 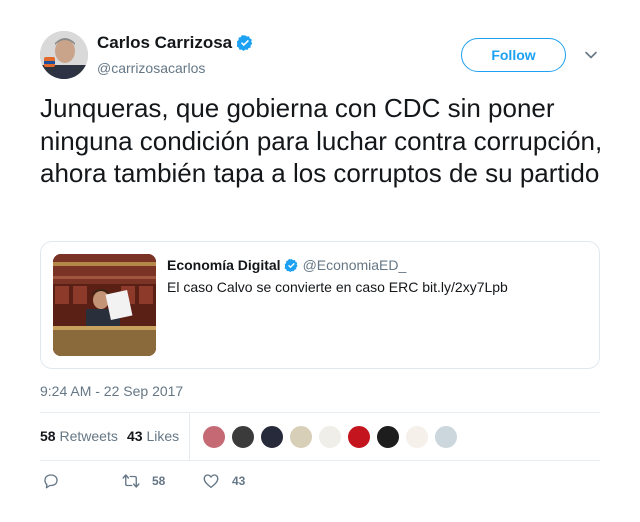 I want to click on author-name: Carlos Carrizosa, so click(x=175, y=43).